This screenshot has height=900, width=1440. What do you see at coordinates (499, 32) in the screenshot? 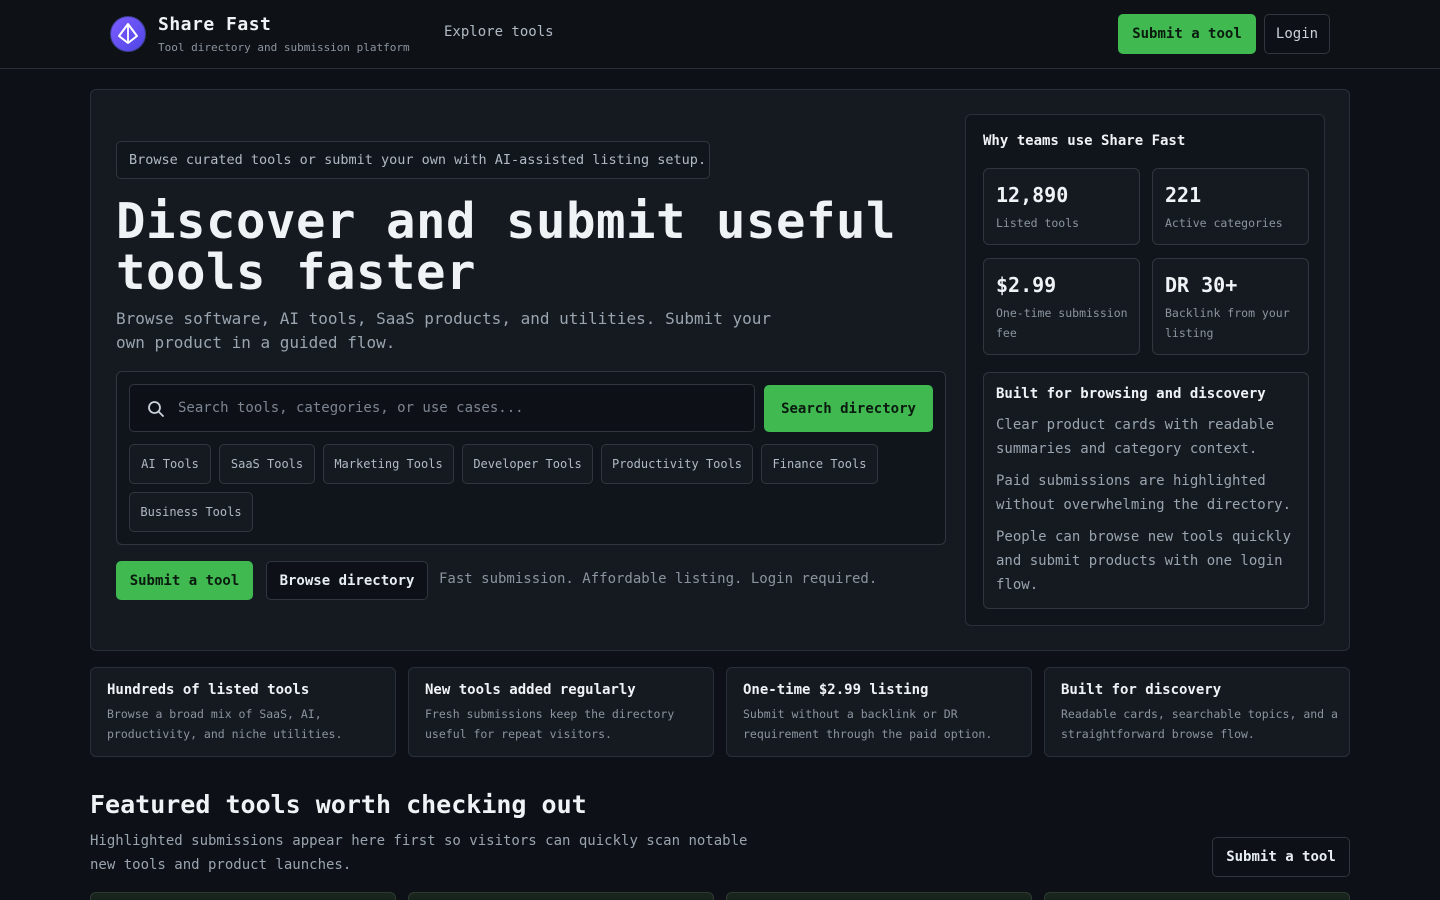
I see `explore-tools-link: Explore tools` at bounding box center [499, 32].